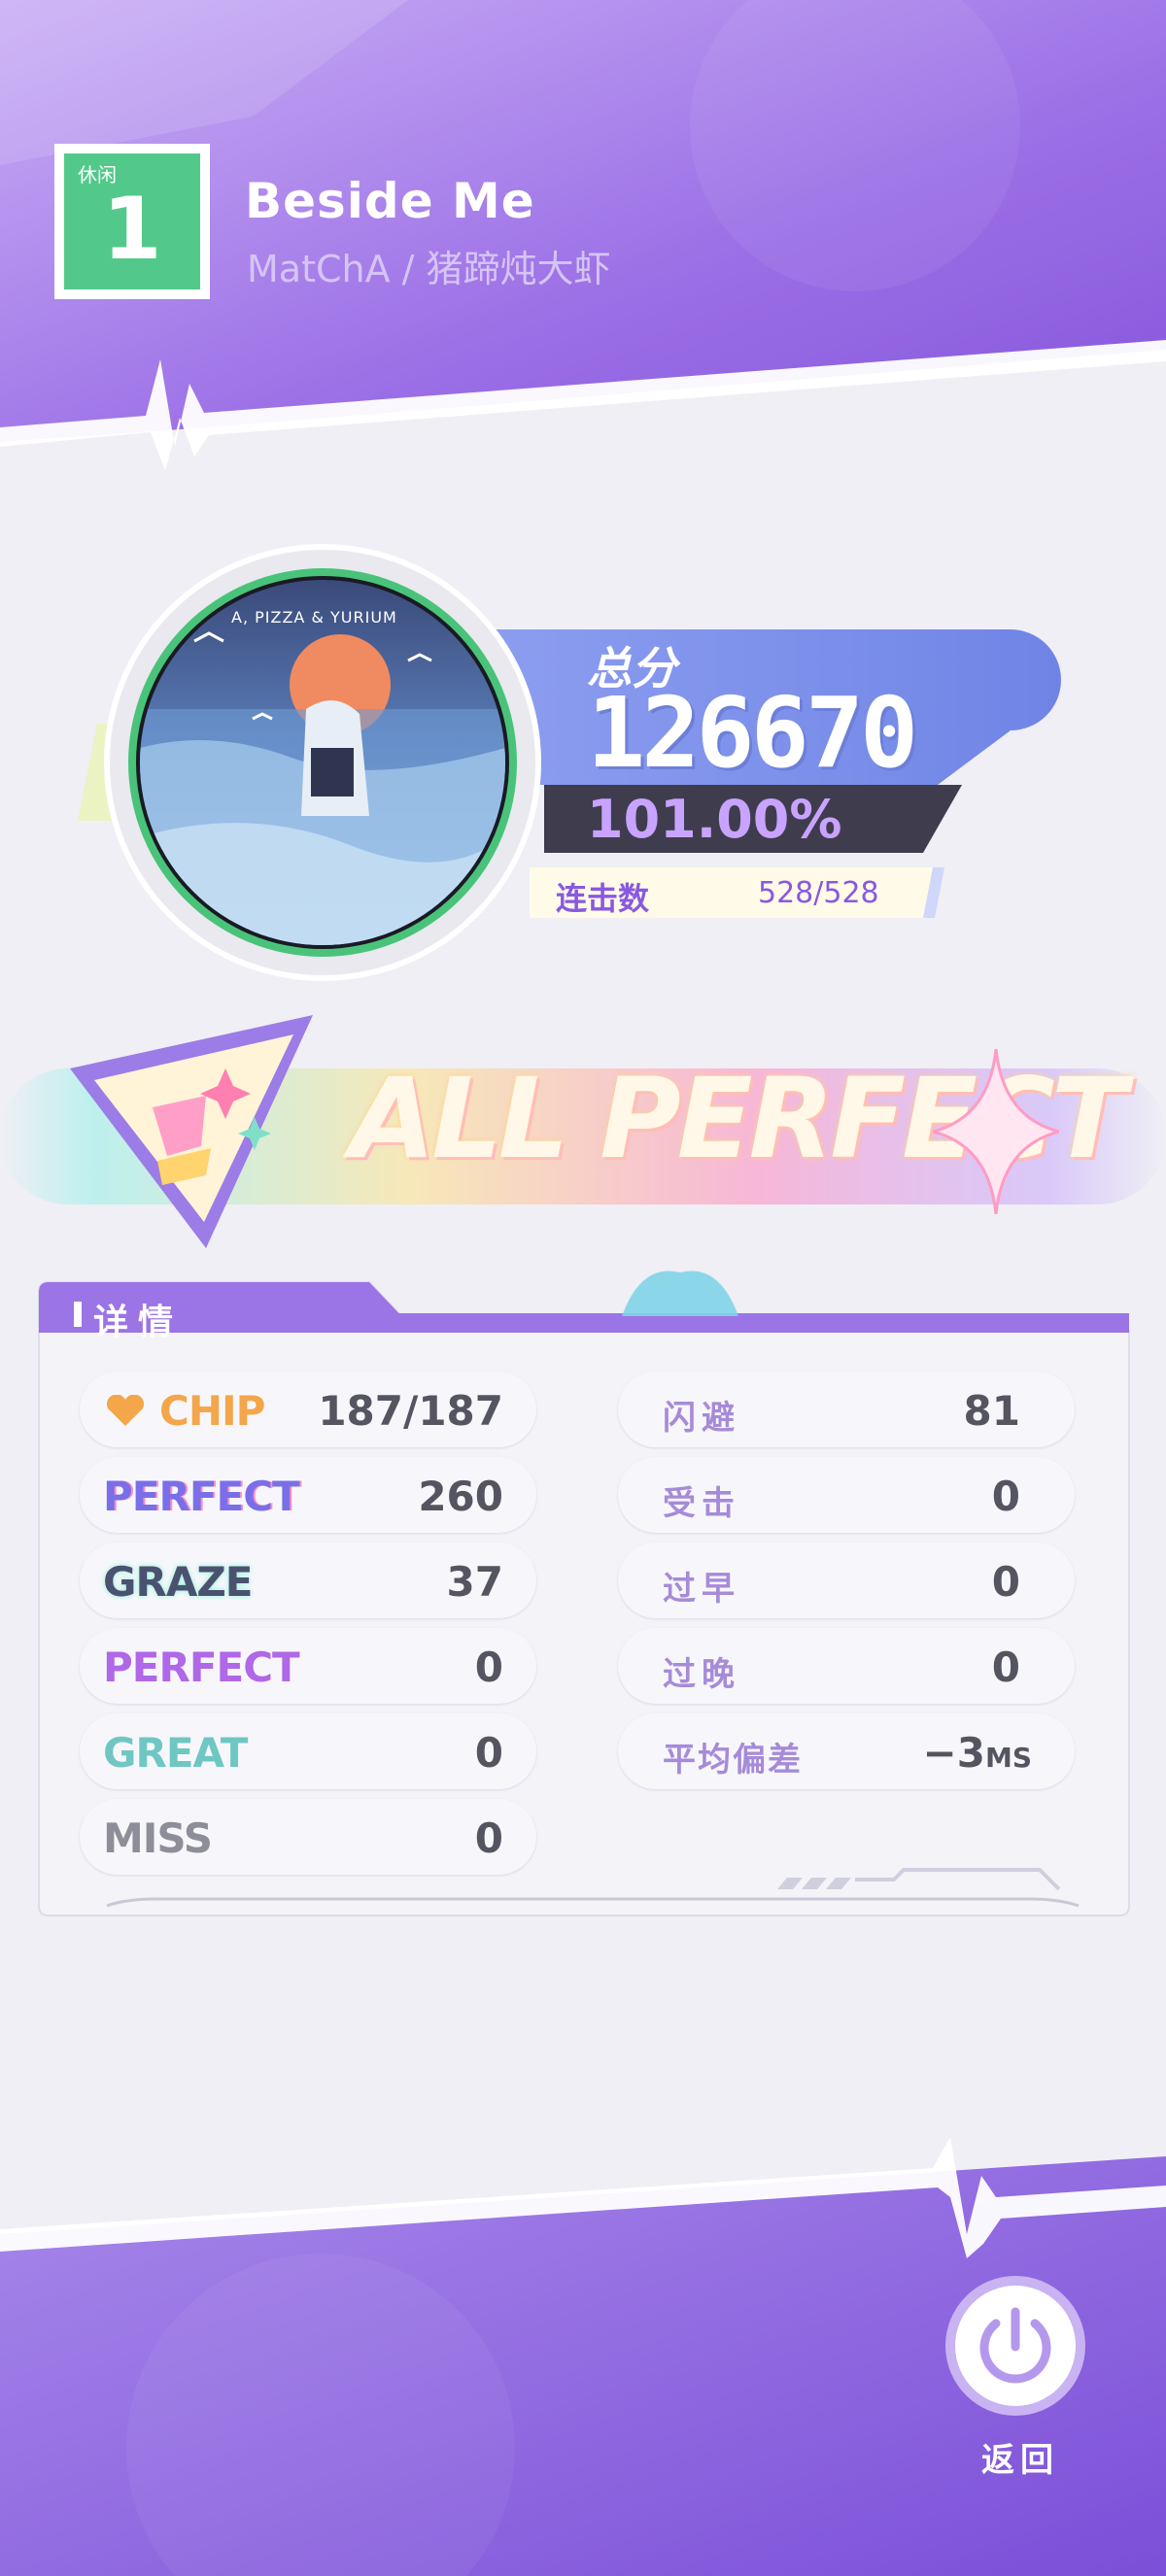 Image resolution: width=1166 pixels, height=2576 pixels. I want to click on stat-row-great: GREAT 0, so click(308, 1751).